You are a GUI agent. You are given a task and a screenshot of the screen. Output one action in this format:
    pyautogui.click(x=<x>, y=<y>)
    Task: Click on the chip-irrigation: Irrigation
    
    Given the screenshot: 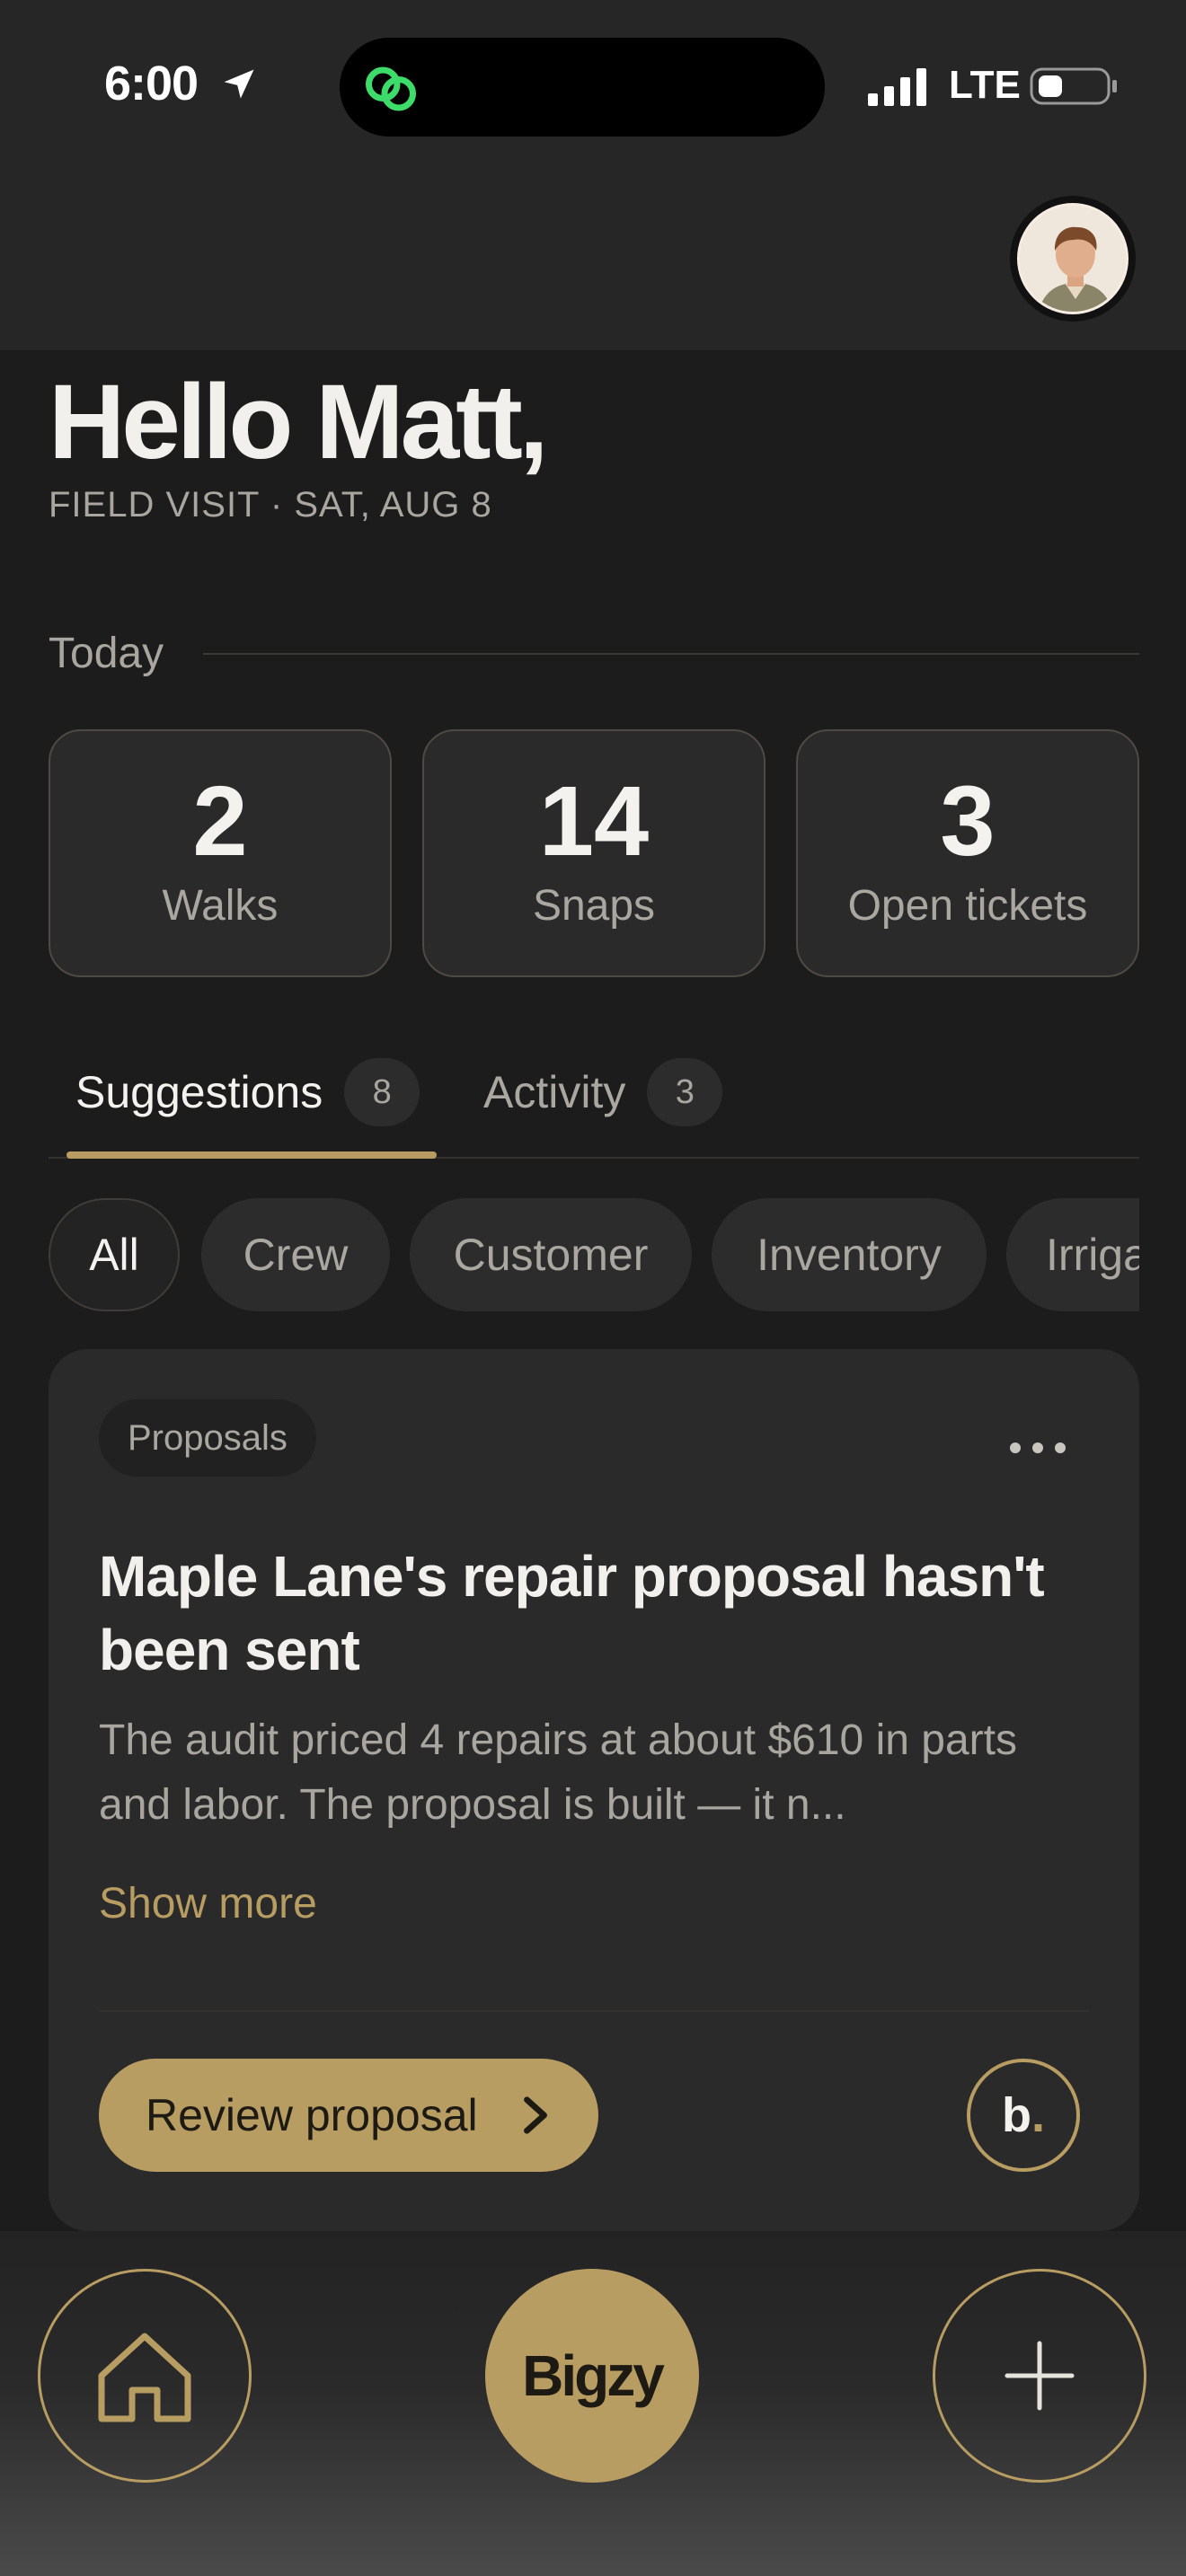 What is the action you would take?
    pyautogui.click(x=1072, y=1254)
    